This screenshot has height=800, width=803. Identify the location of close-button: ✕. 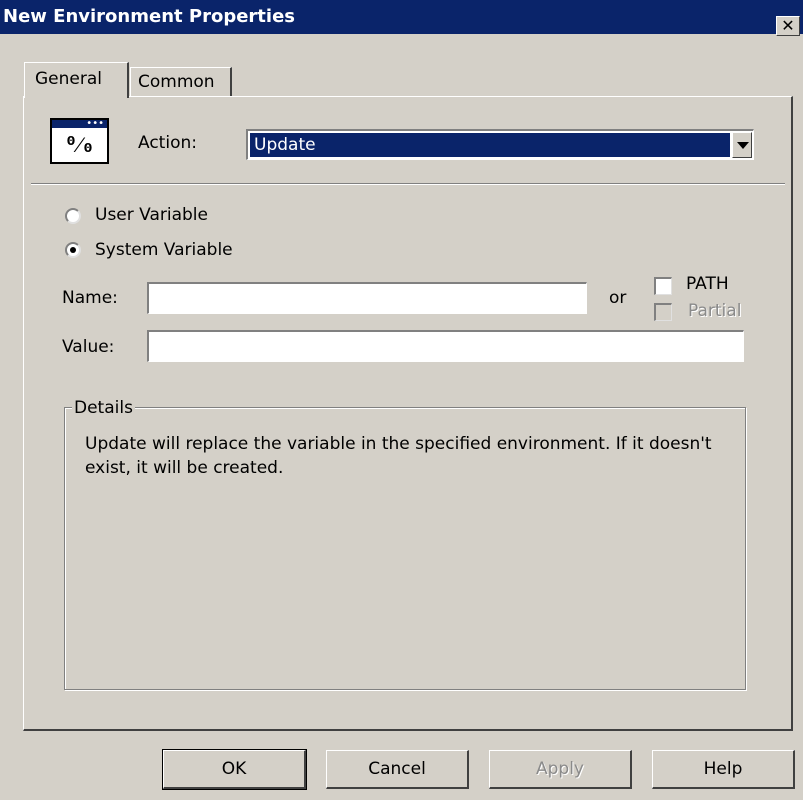
(788, 26).